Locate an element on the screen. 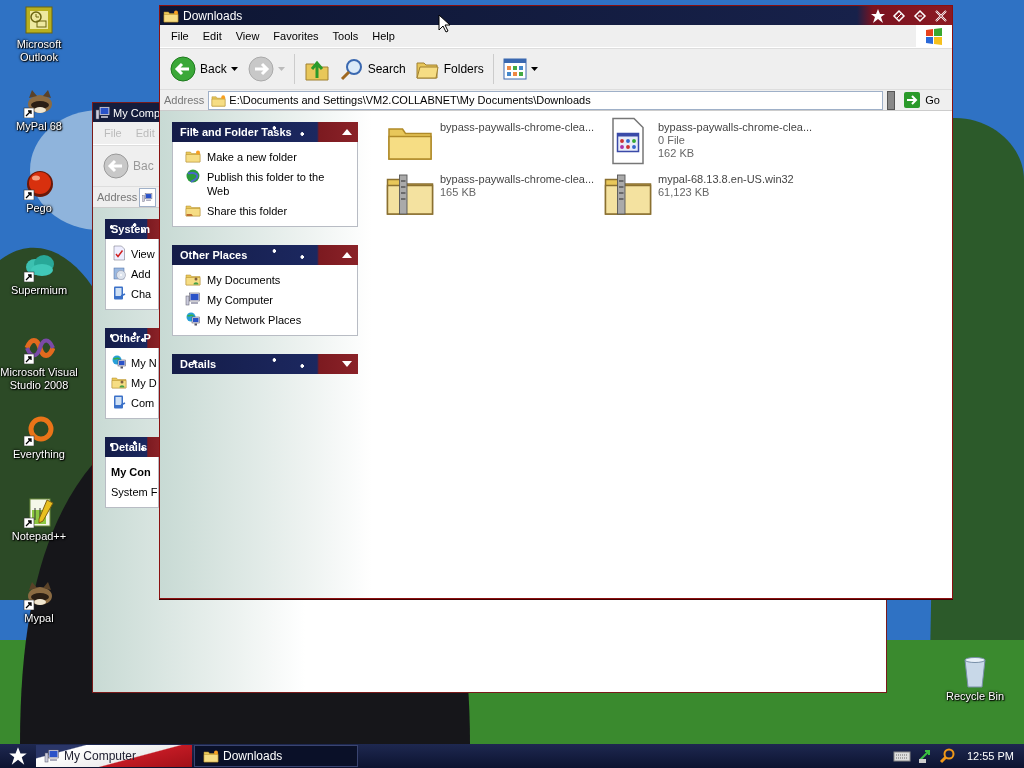 This screenshot has height=768, width=1024. folders-button: Folders is located at coordinates (449, 69).